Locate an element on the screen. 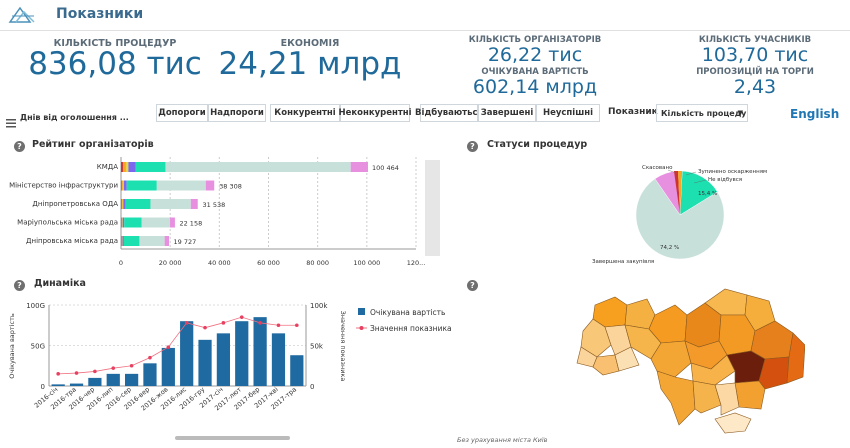  y-tick-label: 50G is located at coordinates (38, 347).